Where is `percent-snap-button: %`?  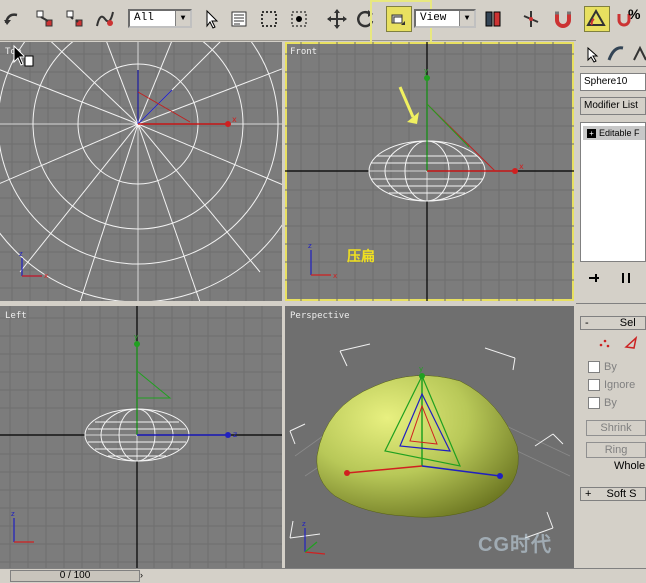 percent-snap-button: % is located at coordinates (631, 18).